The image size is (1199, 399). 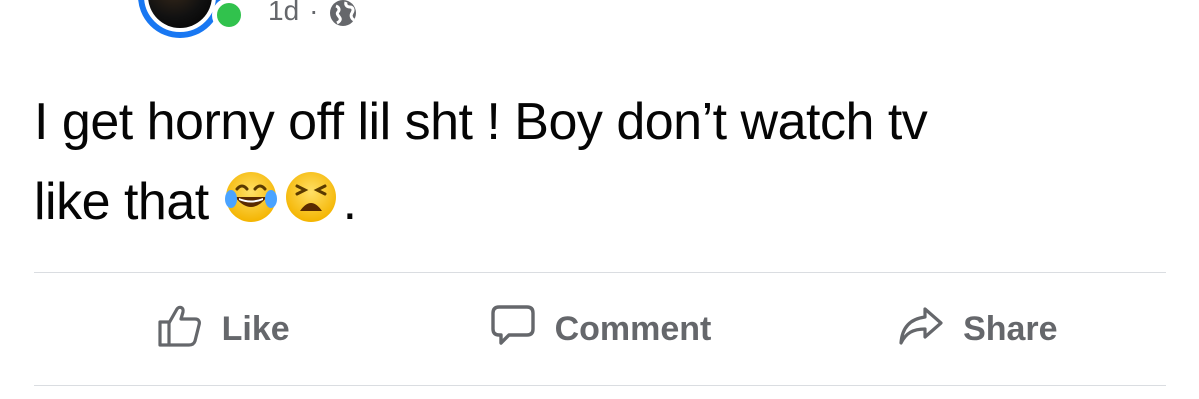 I want to click on globe-icon, so click(x=343, y=14).